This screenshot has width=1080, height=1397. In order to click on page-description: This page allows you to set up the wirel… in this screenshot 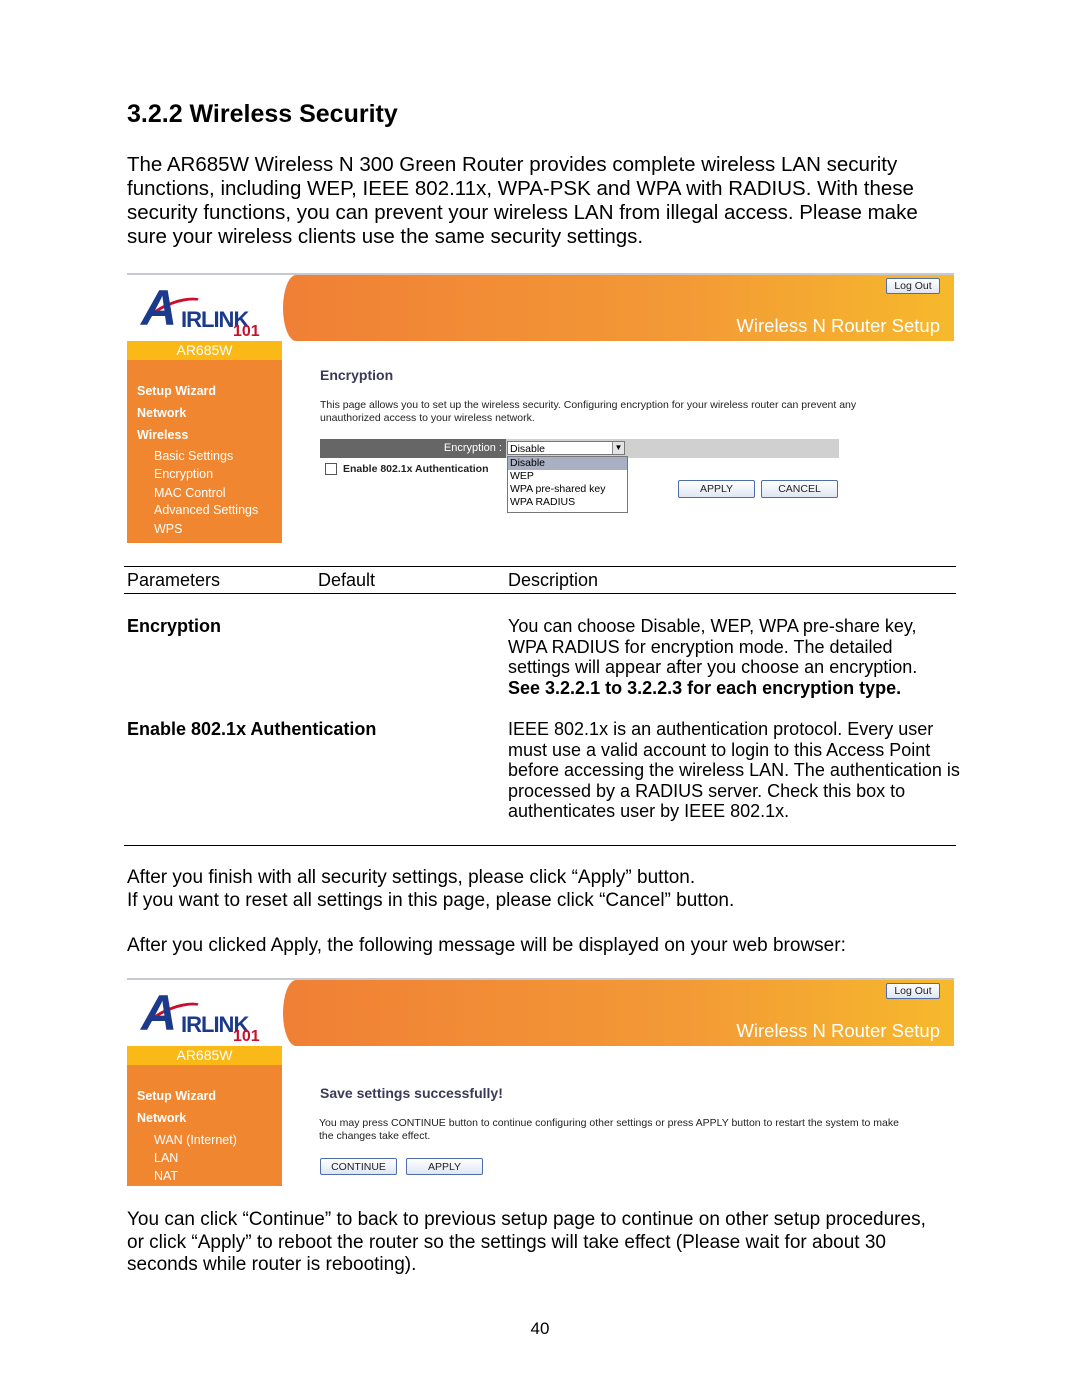, I will do `click(588, 411)`.